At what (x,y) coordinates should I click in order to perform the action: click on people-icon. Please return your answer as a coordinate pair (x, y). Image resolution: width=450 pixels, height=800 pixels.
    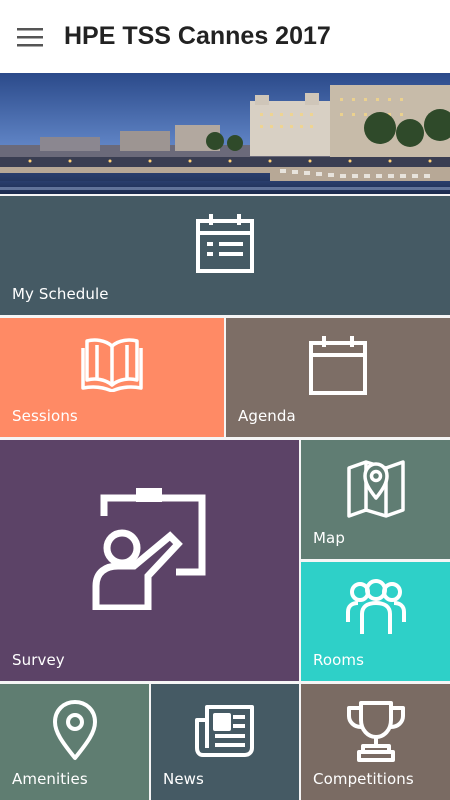
    Looking at the image, I should click on (375, 606).